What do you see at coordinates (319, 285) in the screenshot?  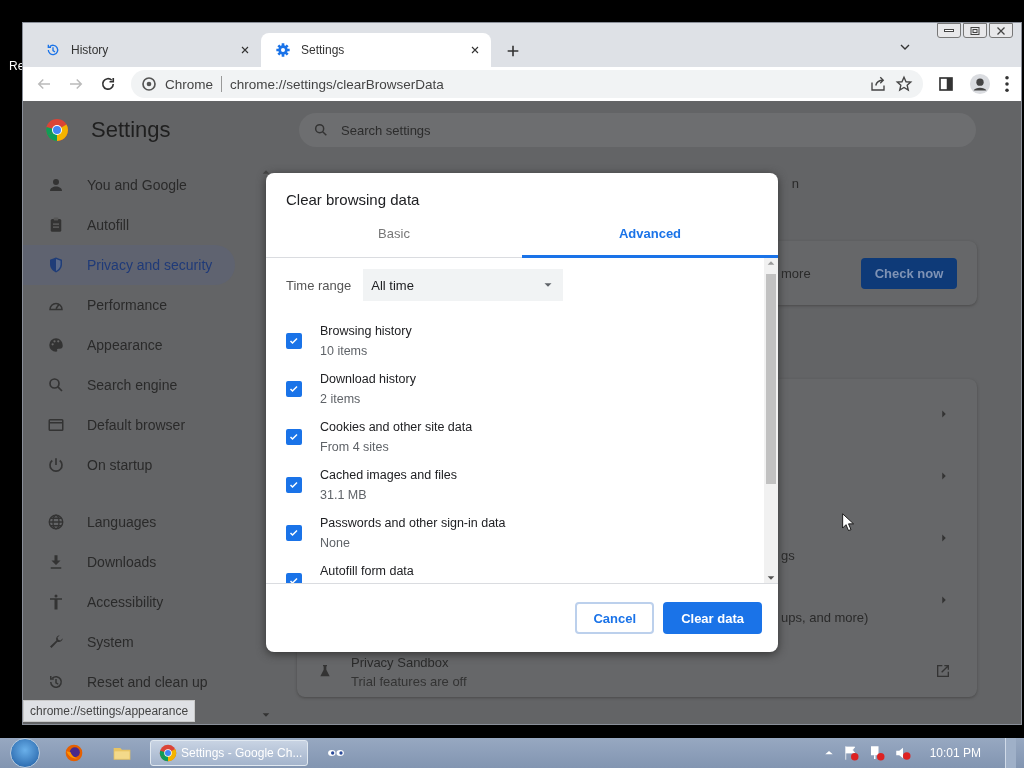 I see `field-label: Time range` at bounding box center [319, 285].